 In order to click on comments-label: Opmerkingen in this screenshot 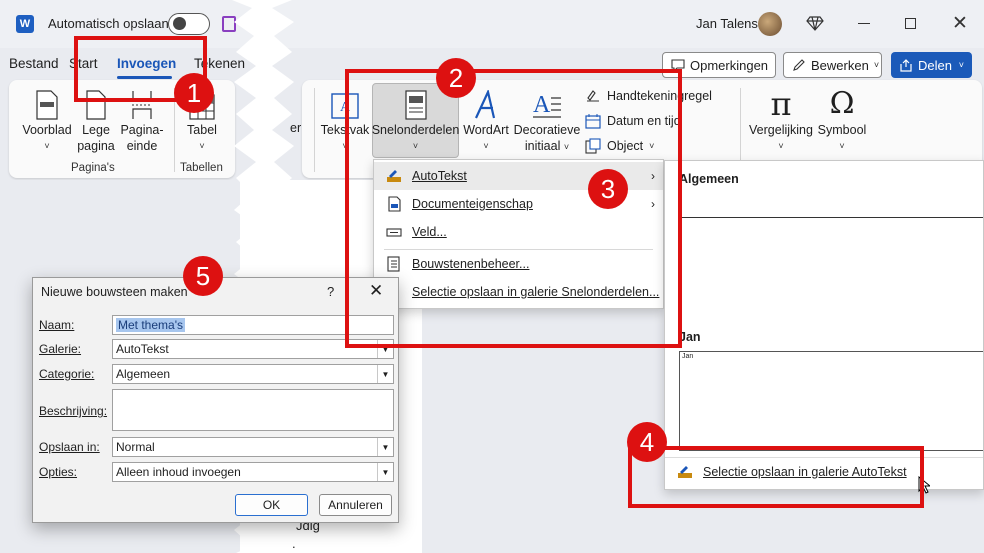, I will do `click(729, 65)`.